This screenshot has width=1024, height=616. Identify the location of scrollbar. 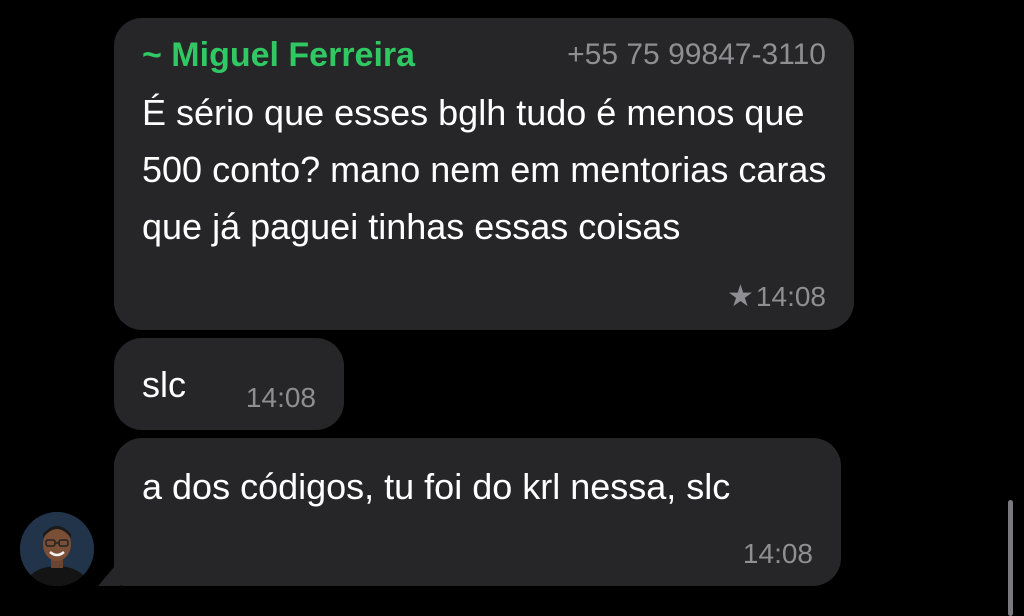
(1010, 558).